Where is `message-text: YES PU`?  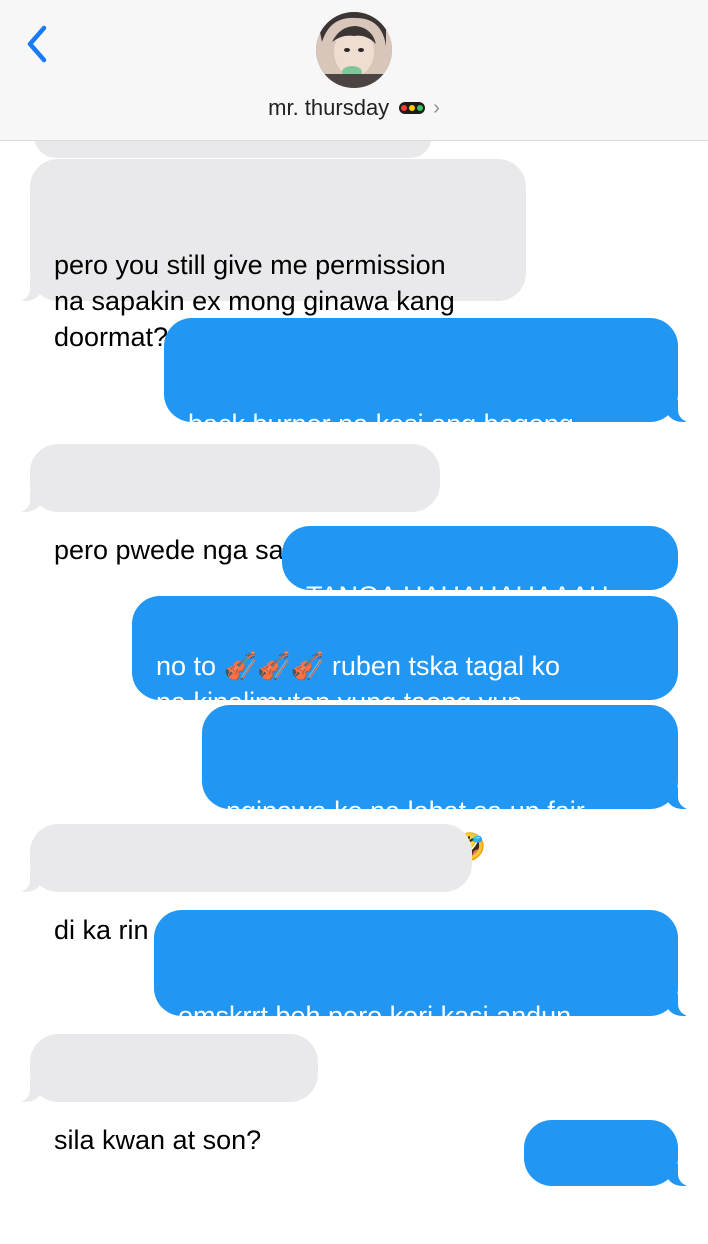 message-text: YES PU is located at coordinates (598, 1226).